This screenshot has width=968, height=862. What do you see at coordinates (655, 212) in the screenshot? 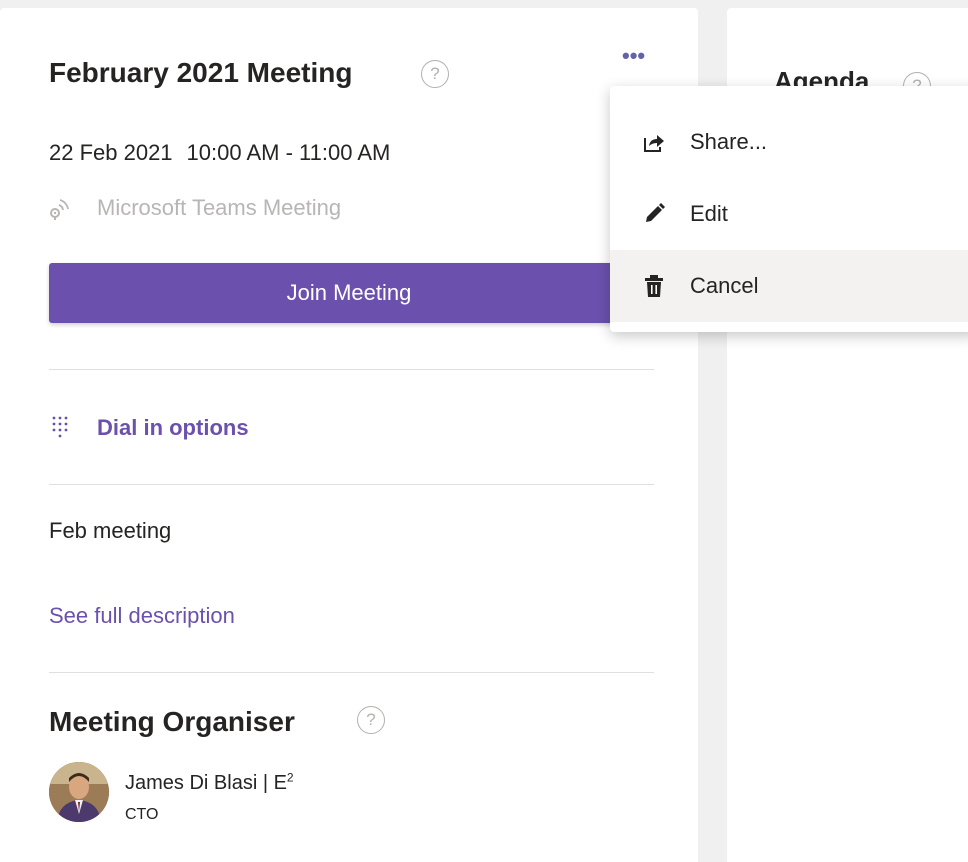
I see `pencil-icon` at bounding box center [655, 212].